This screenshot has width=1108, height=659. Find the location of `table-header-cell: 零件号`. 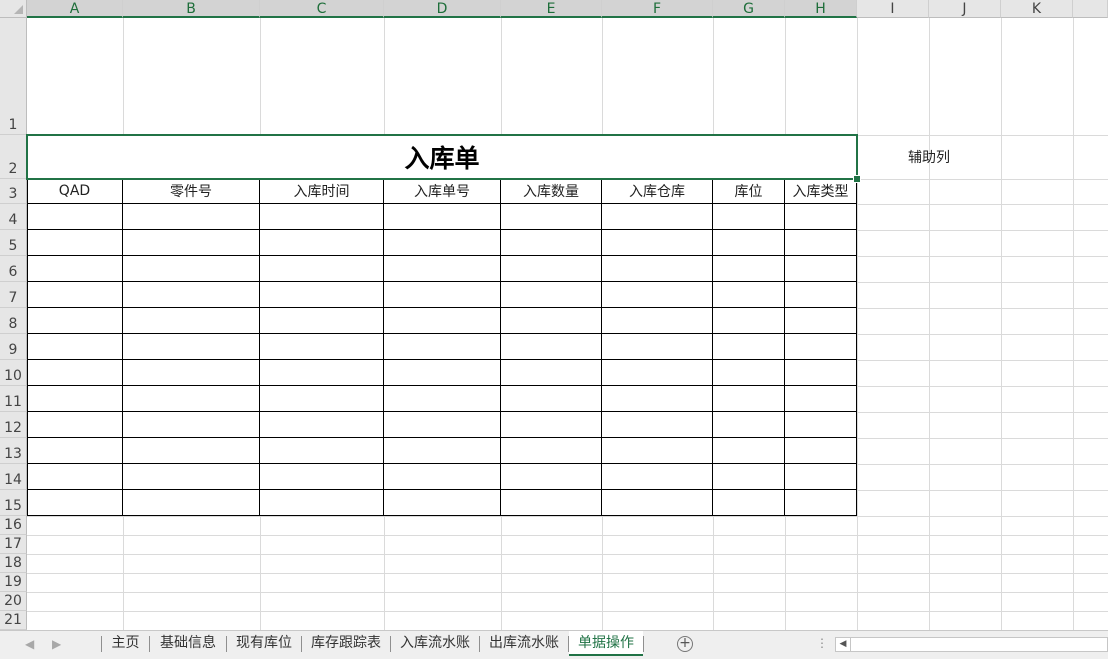

table-header-cell: 零件号 is located at coordinates (191, 191).